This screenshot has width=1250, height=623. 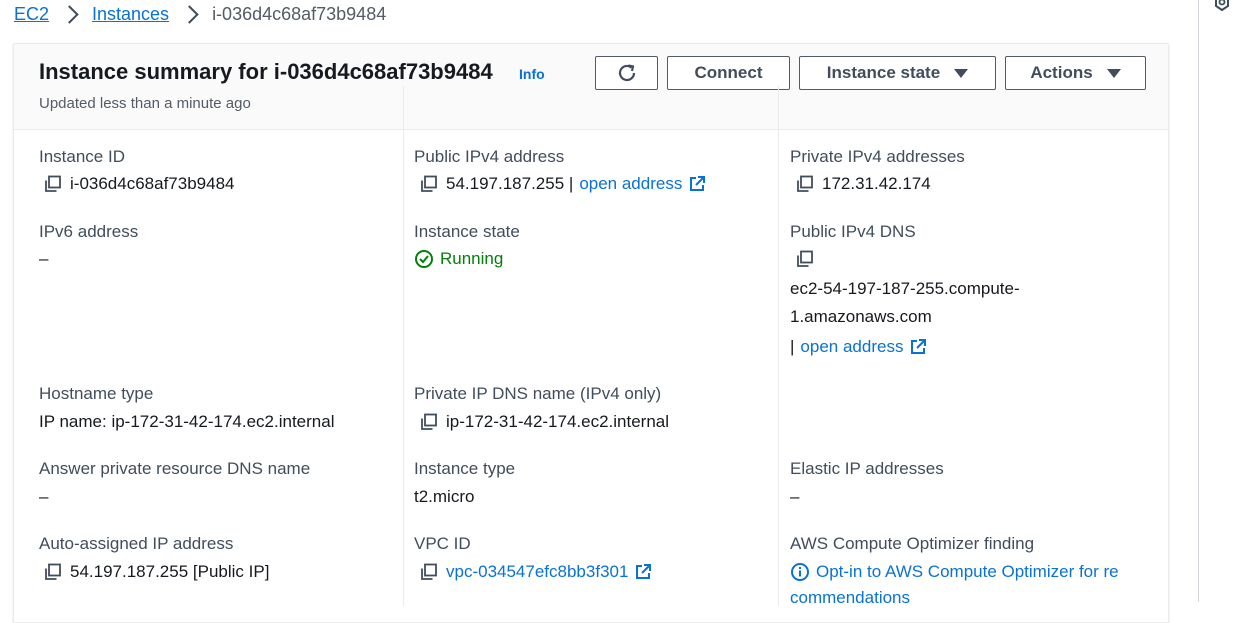 What do you see at coordinates (31, 14) in the screenshot?
I see `breadcrumb-ec2-link: EC2` at bounding box center [31, 14].